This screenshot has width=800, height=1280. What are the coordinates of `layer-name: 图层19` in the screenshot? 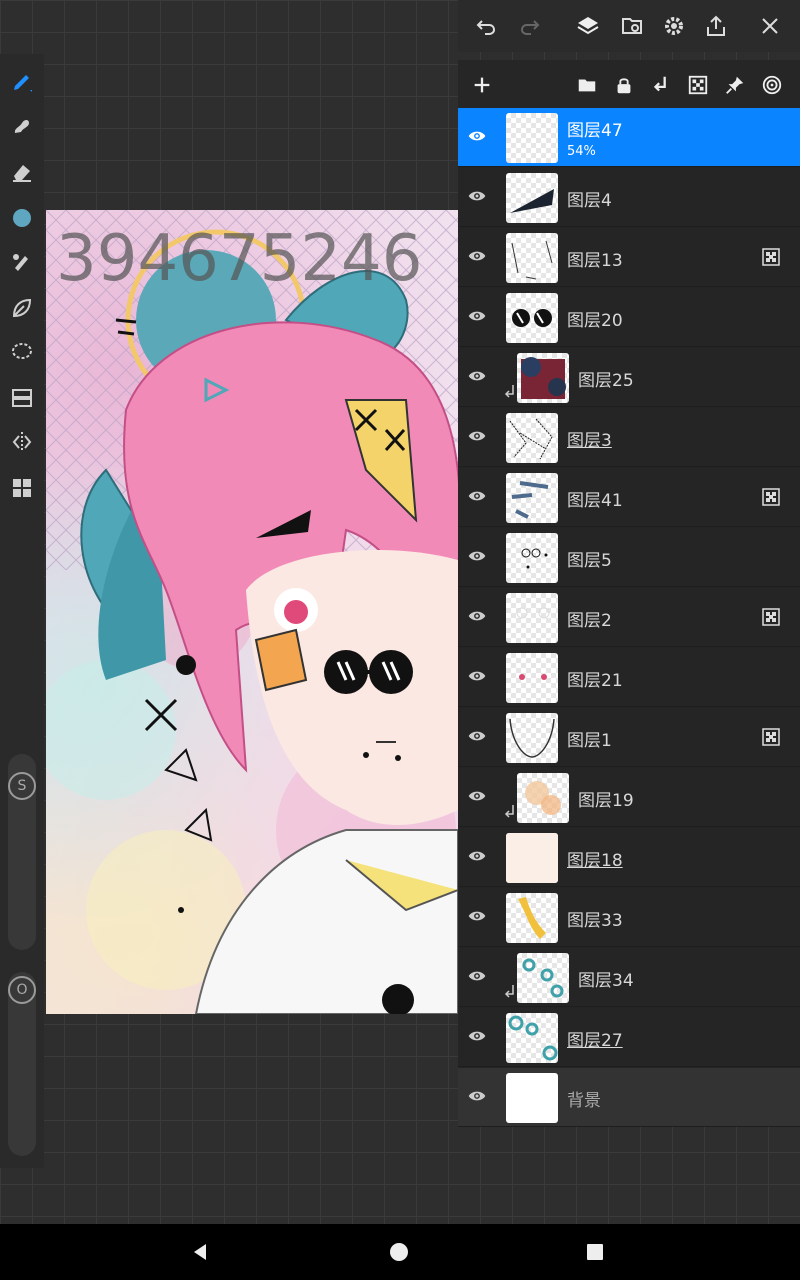 It's located at (606, 801).